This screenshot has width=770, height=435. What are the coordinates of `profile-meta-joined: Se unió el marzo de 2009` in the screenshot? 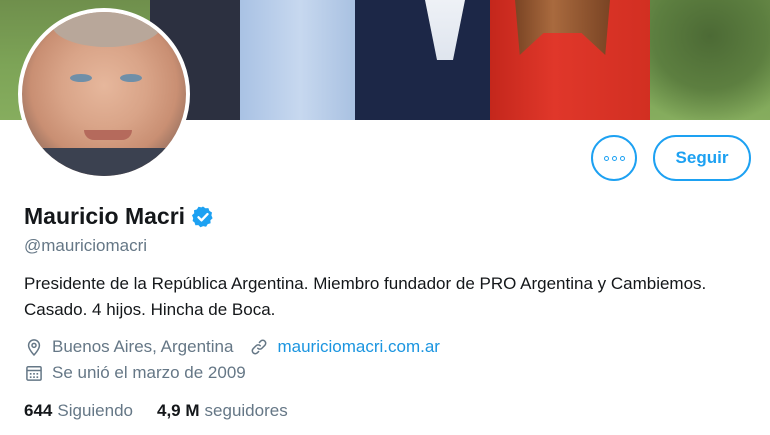 It's located at (135, 373).